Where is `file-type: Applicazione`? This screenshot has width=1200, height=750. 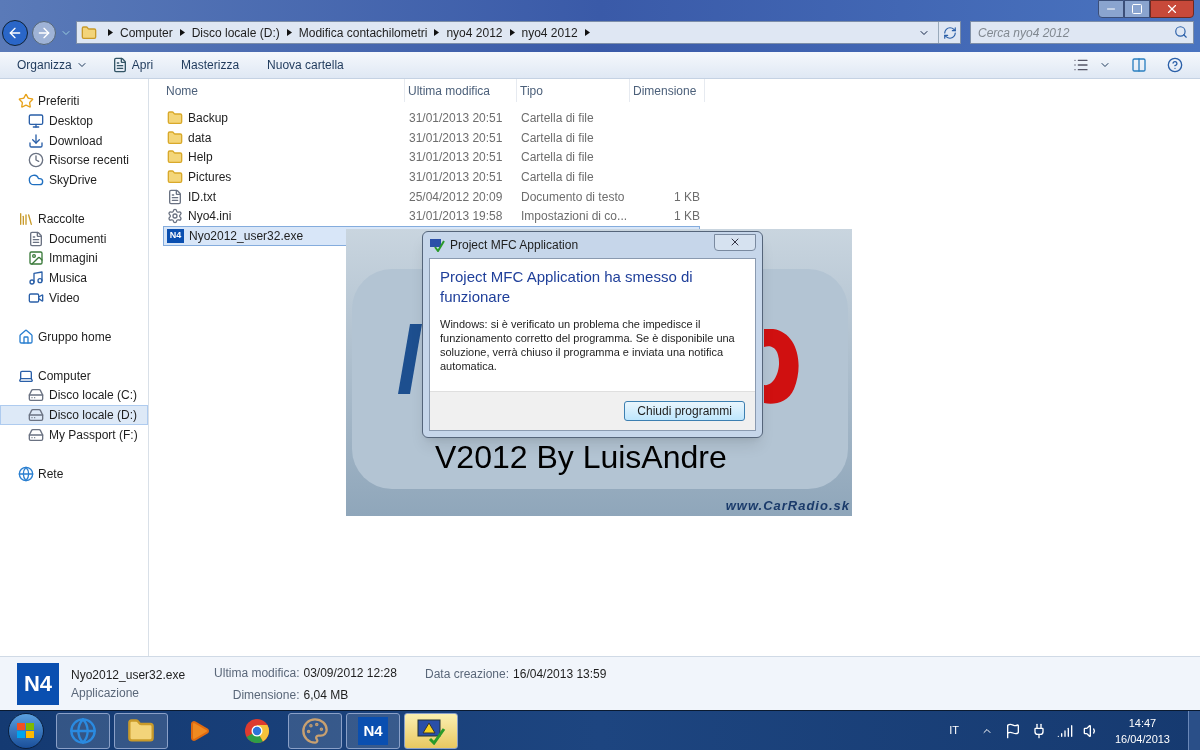
file-type: Applicazione is located at coordinates (106, 693).